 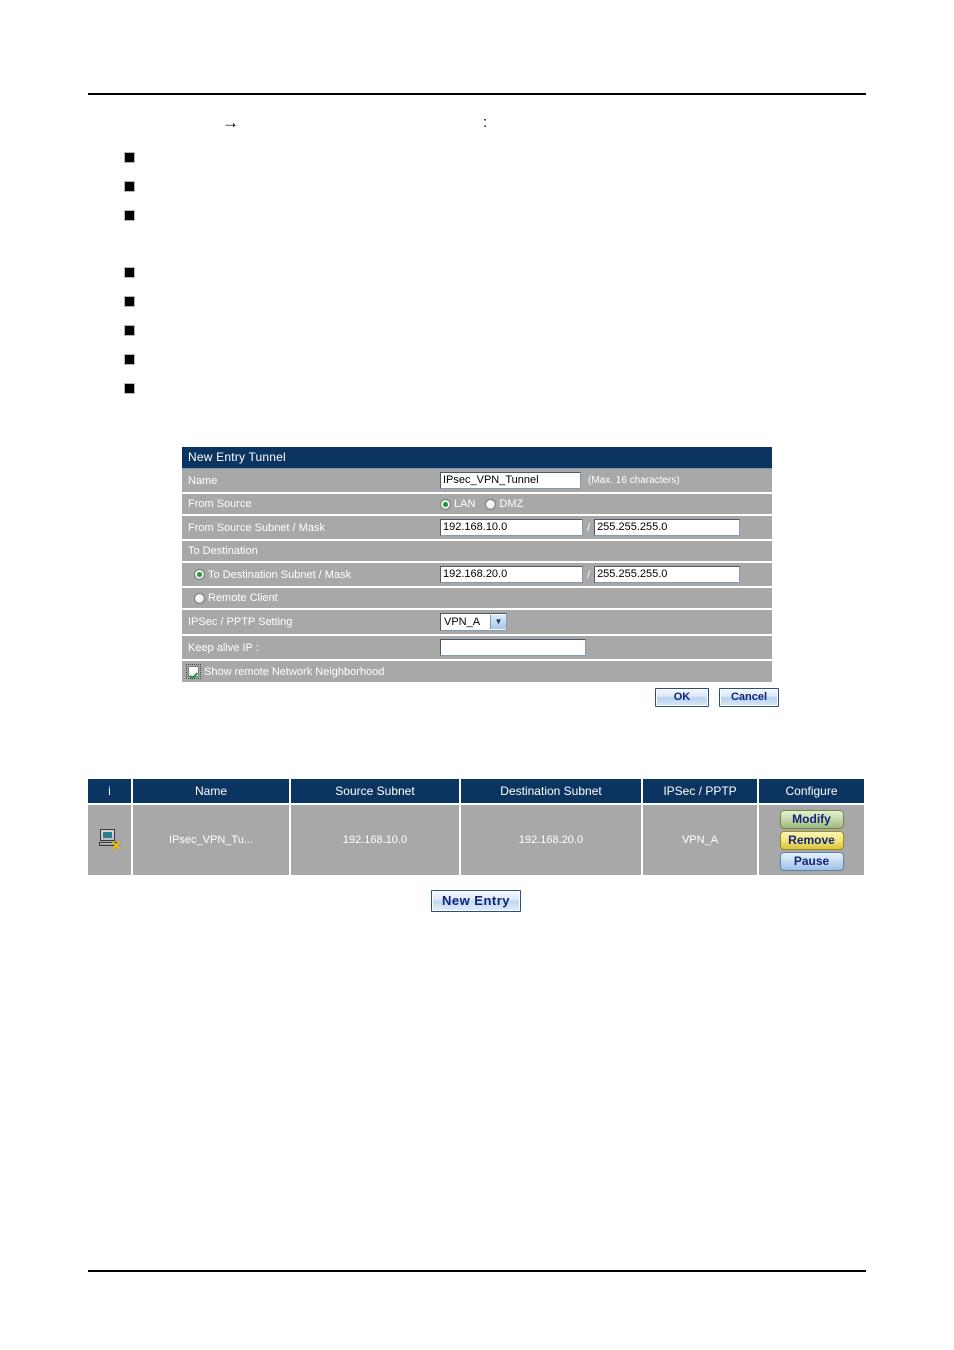 What do you see at coordinates (811, 861) in the screenshot?
I see `pause-button: Pause` at bounding box center [811, 861].